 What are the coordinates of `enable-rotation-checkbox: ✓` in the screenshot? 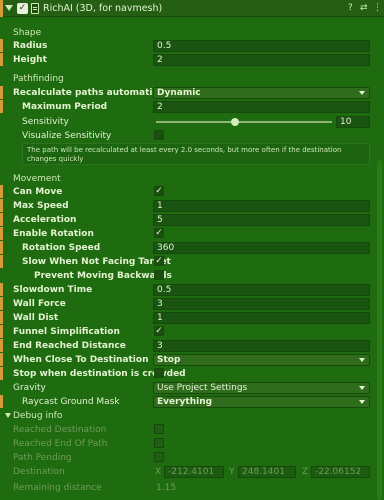 It's located at (159, 233).